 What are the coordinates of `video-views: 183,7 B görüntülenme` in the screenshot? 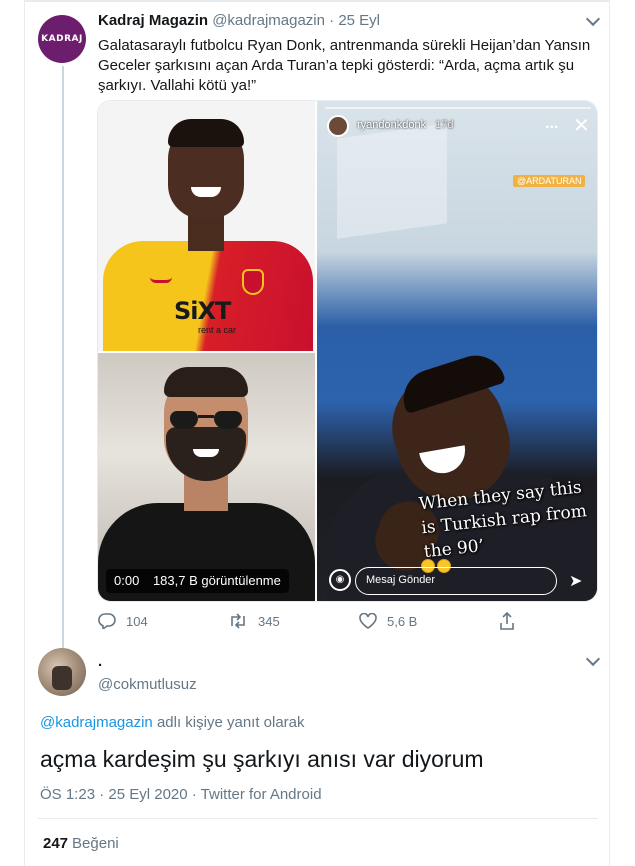 It's located at (216, 580).